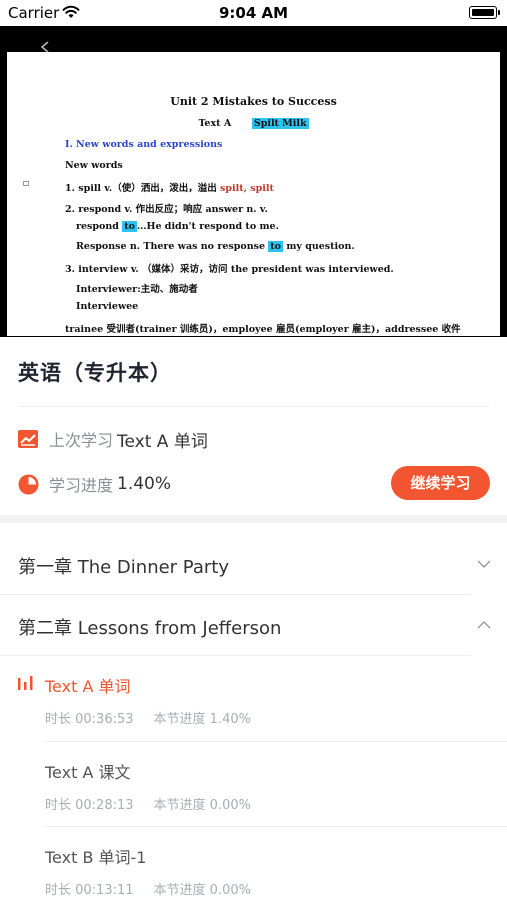 The height and width of the screenshot is (900, 507). Describe the element at coordinates (276, 246) in the screenshot. I see `slide-line-4b: to` at that location.